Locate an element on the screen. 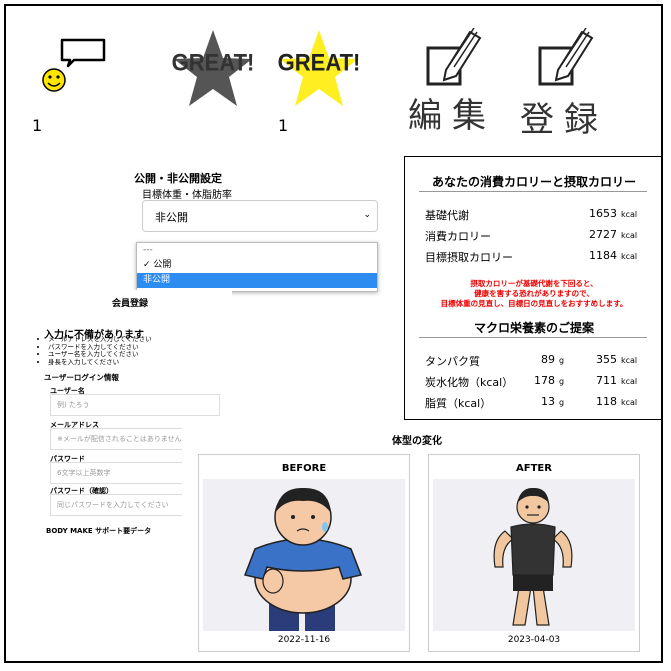 The width and height of the screenshot is (671, 671). username-input: 例) たろう is located at coordinates (135, 405).